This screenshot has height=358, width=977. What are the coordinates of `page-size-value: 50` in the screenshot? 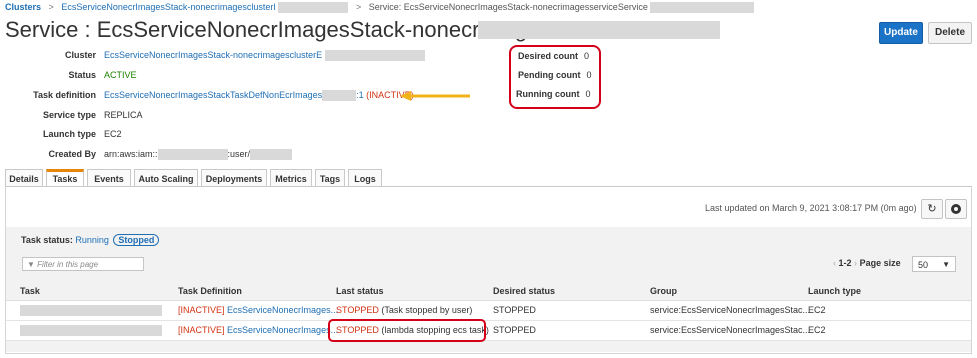 It's located at (923, 265).